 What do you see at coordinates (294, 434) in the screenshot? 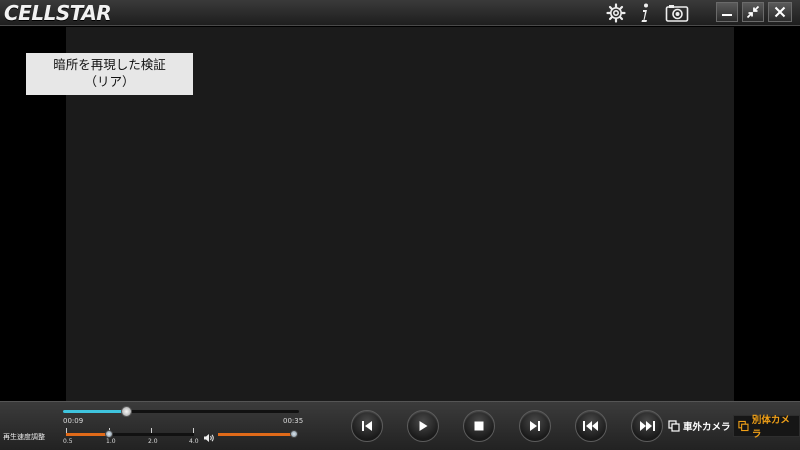
I see `volume-handle` at bounding box center [294, 434].